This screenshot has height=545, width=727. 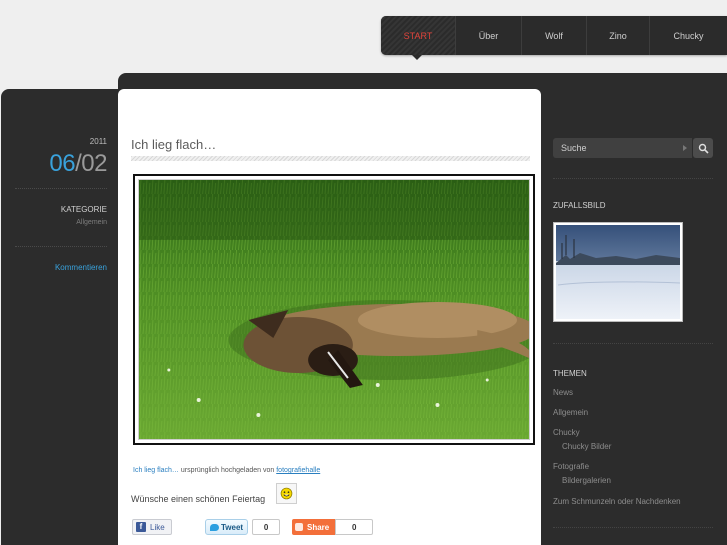 I want to click on random-image, so click(x=618, y=272).